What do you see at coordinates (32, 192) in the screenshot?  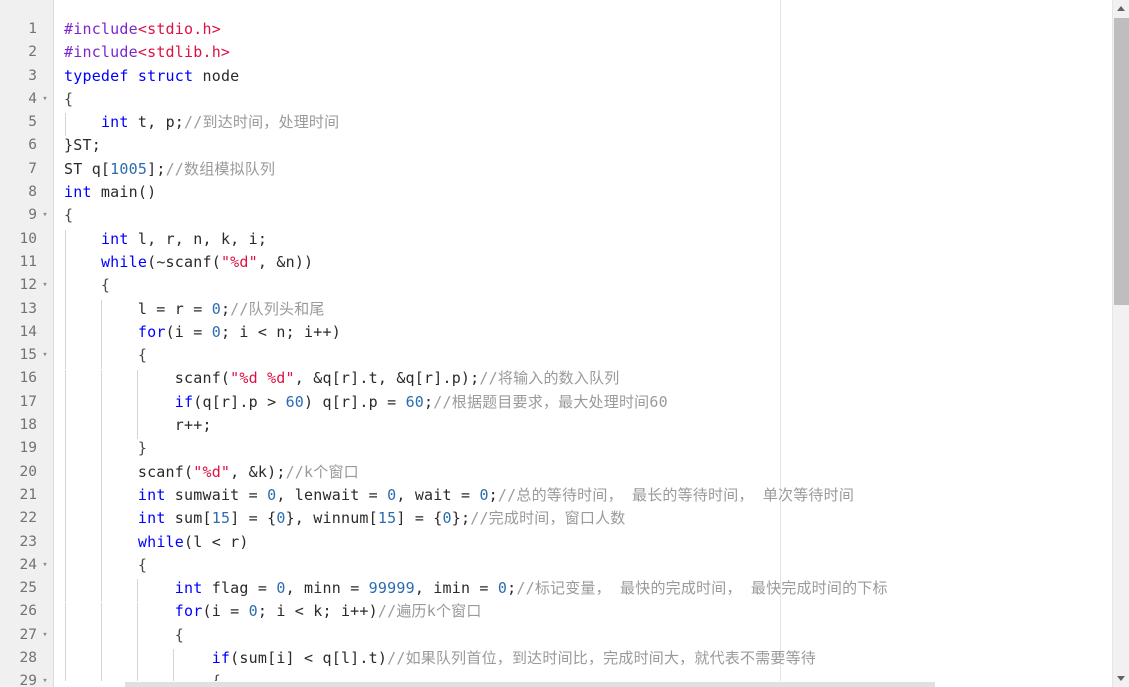 I see `line-number-text: 8` at bounding box center [32, 192].